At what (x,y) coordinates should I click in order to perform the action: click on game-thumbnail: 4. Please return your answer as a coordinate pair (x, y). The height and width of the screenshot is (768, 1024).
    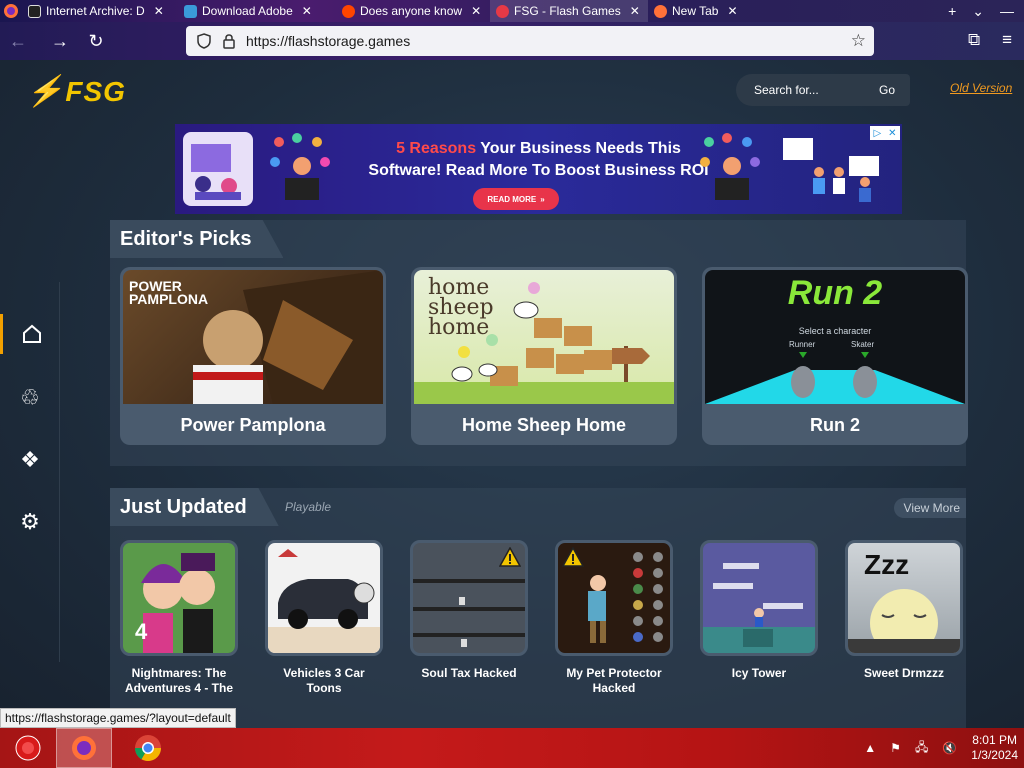
    Looking at the image, I should click on (179, 598).